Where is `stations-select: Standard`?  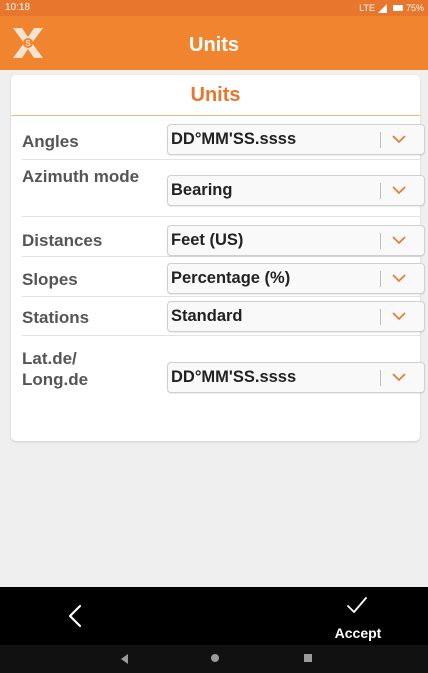 stations-select: Standard is located at coordinates (296, 316).